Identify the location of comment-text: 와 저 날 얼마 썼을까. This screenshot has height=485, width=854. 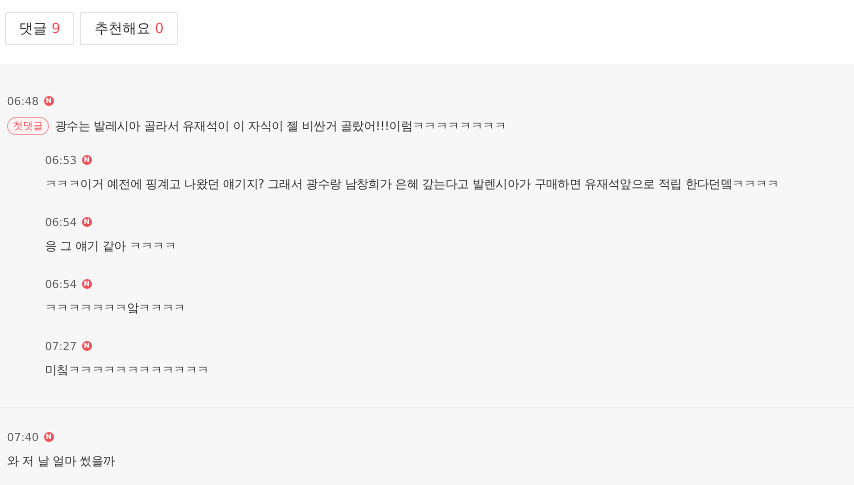
(61, 461).